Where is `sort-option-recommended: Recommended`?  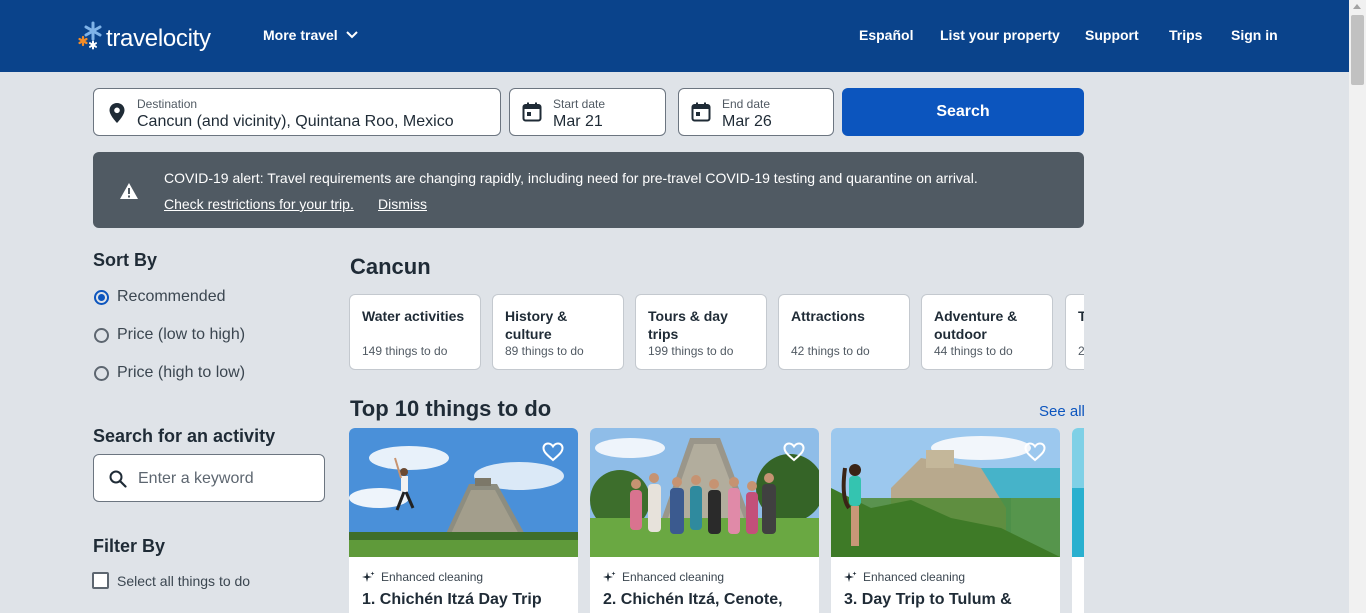
sort-option-recommended: Recommended is located at coordinates (160, 297).